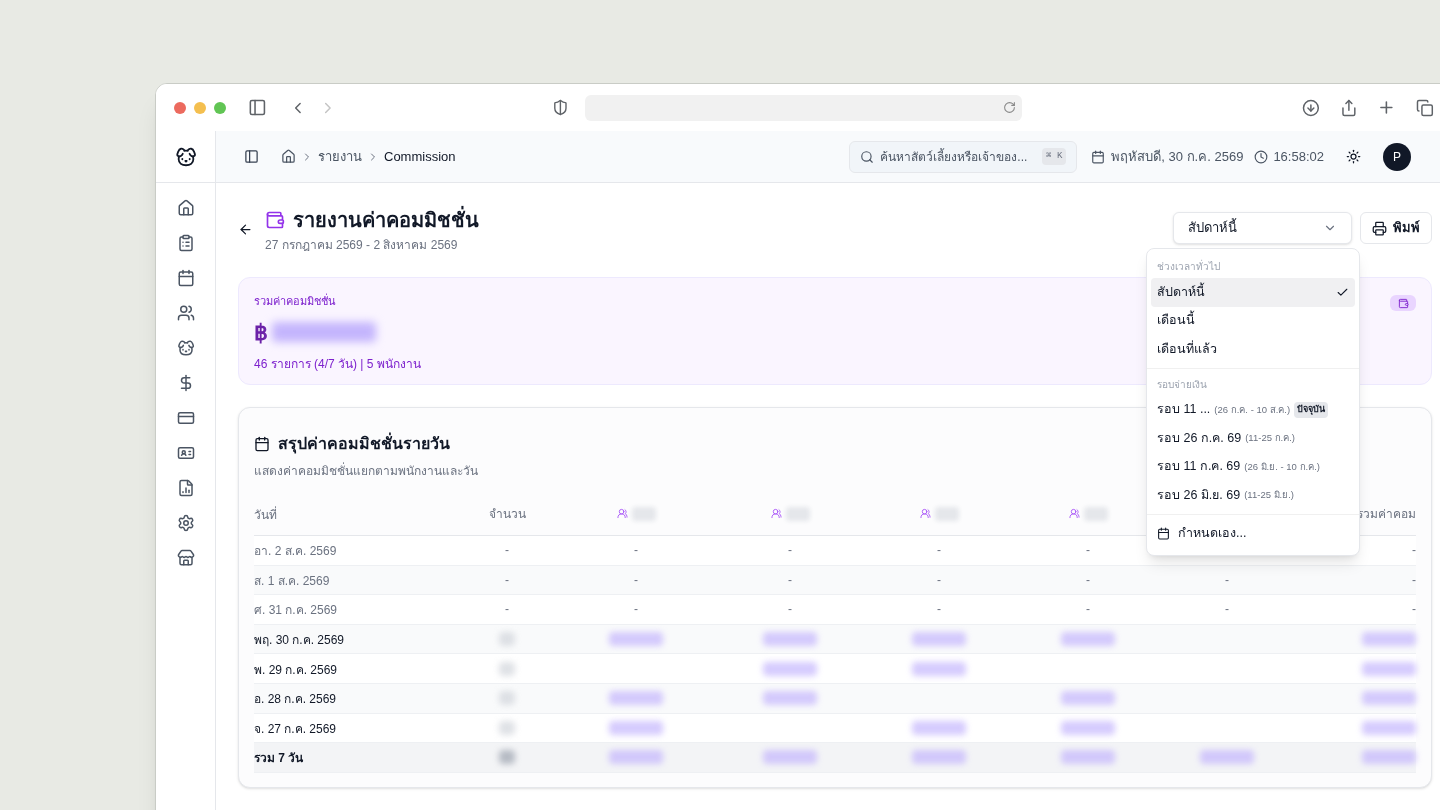  I want to click on current-badge: ปัจจุบัน, so click(1311, 410).